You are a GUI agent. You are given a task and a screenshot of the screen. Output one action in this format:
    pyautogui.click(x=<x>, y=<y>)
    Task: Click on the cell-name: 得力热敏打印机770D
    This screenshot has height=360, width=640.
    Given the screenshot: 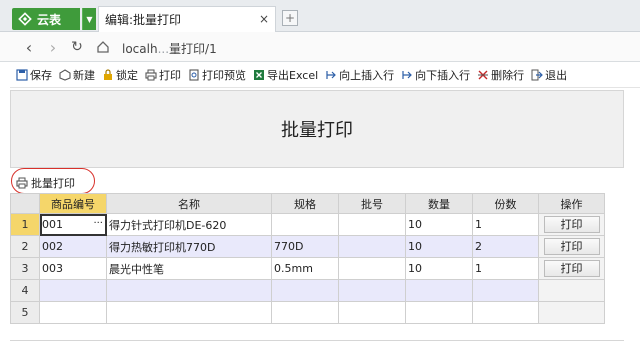 What is the action you would take?
    pyautogui.click(x=189, y=246)
    